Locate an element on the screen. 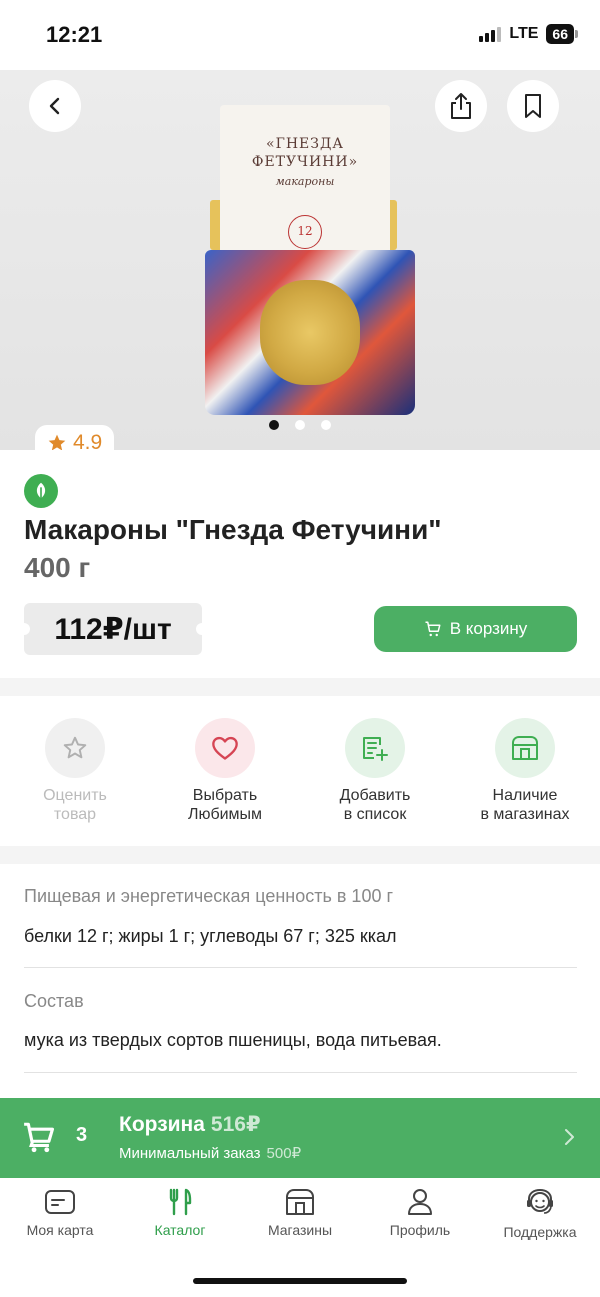 The height and width of the screenshot is (1297, 600). add-to-list-icon is located at coordinates (375, 748).